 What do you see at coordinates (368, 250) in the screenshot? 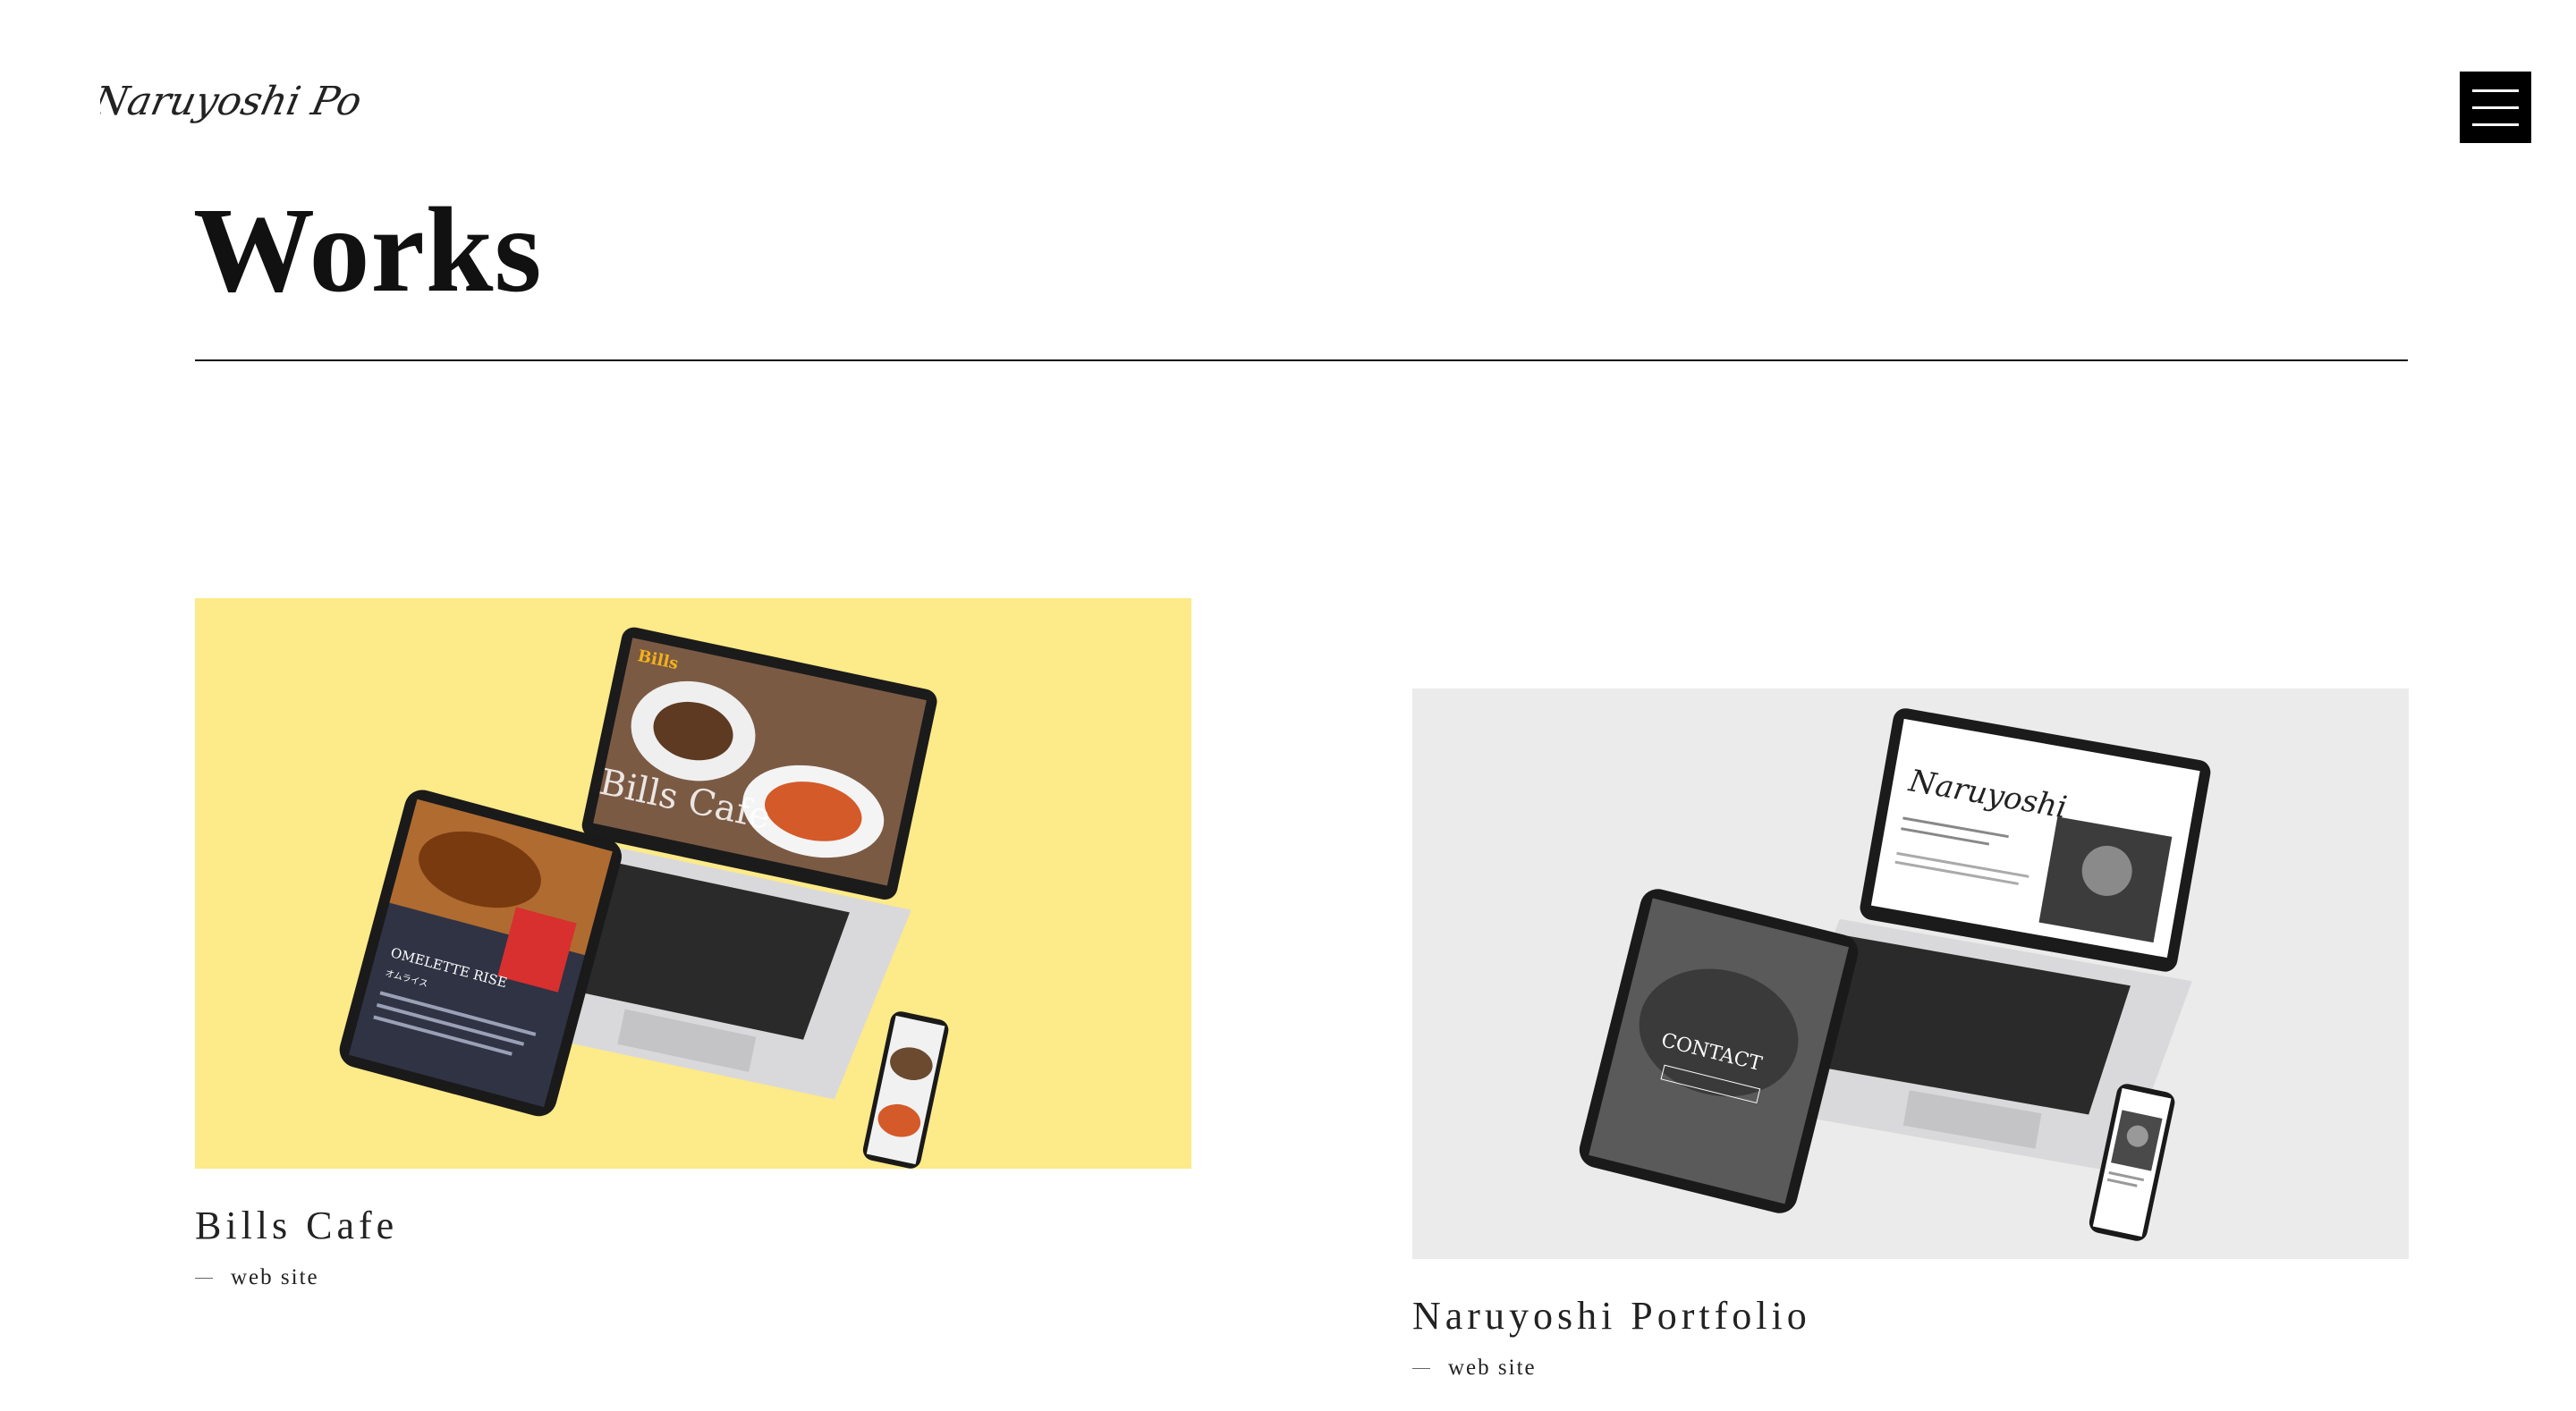
I see `page-title: Works` at bounding box center [368, 250].